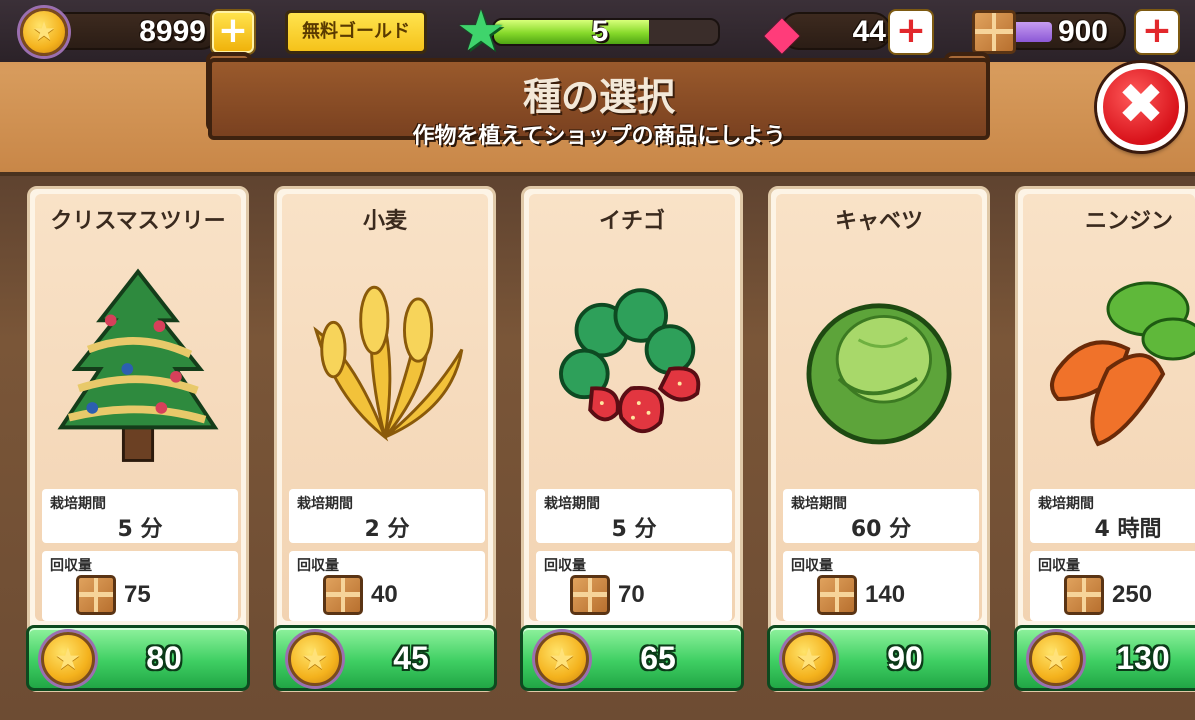 This screenshot has height=720, width=1195. What do you see at coordinates (905, 658) in the screenshot?
I see `price: 90` at bounding box center [905, 658].